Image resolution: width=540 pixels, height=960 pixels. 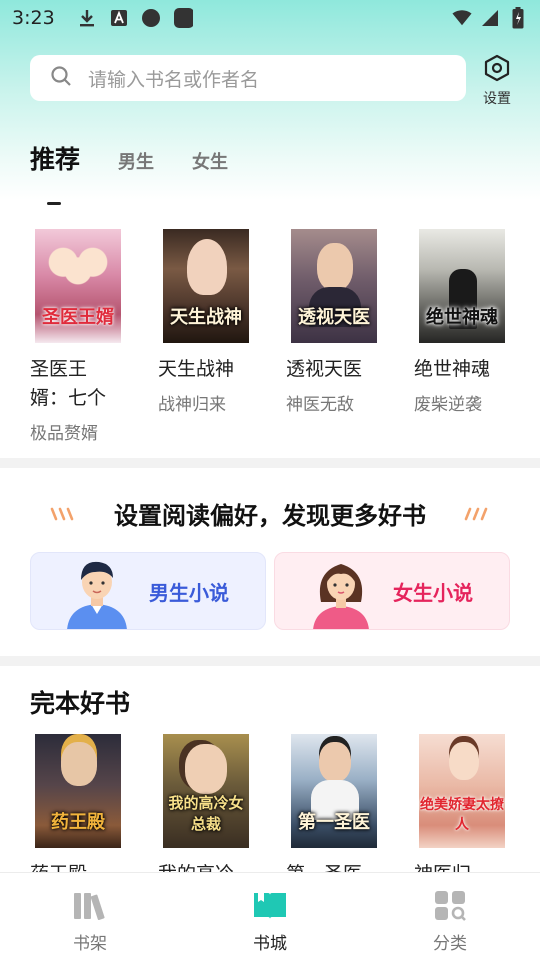 What do you see at coordinates (497, 99) in the screenshot?
I see `settings-label: 设置` at bounding box center [497, 99].